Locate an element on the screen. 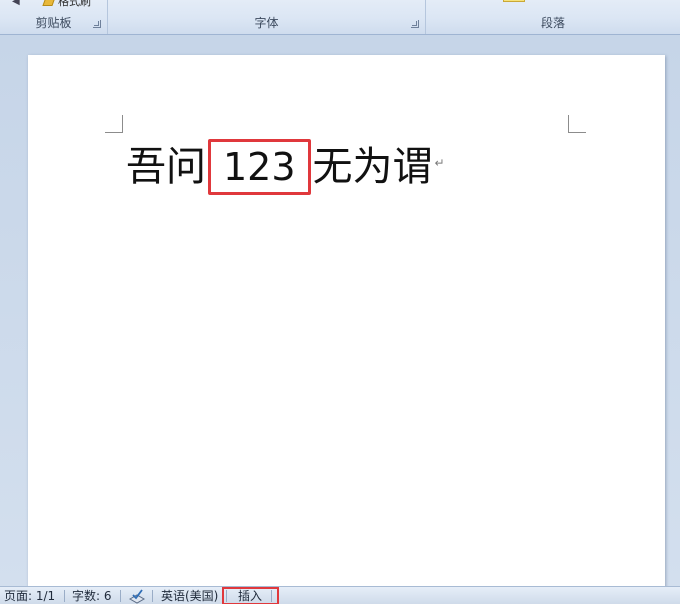 The height and width of the screenshot is (604, 680). highlighted-number: 123 is located at coordinates (259, 167).